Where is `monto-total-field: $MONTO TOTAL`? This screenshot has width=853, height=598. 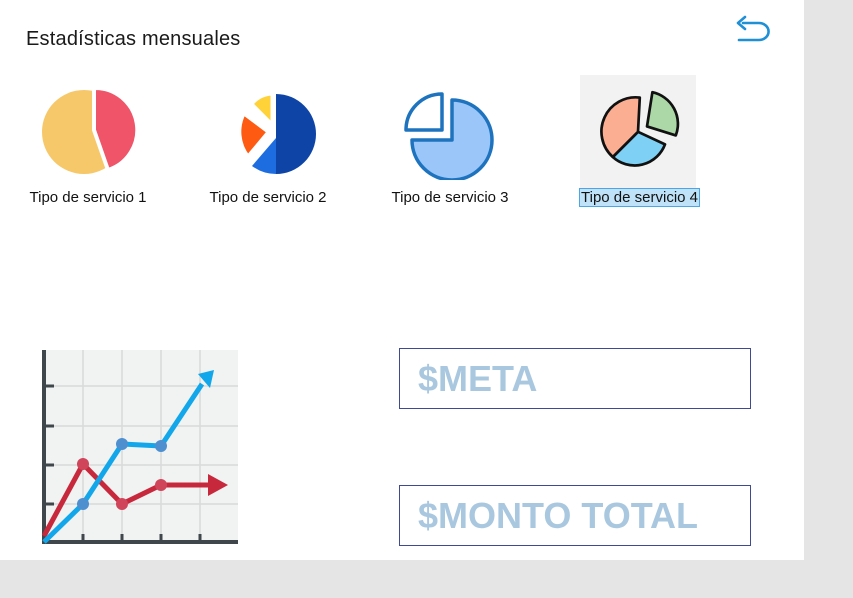 monto-total-field: $MONTO TOTAL is located at coordinates (575, 515).